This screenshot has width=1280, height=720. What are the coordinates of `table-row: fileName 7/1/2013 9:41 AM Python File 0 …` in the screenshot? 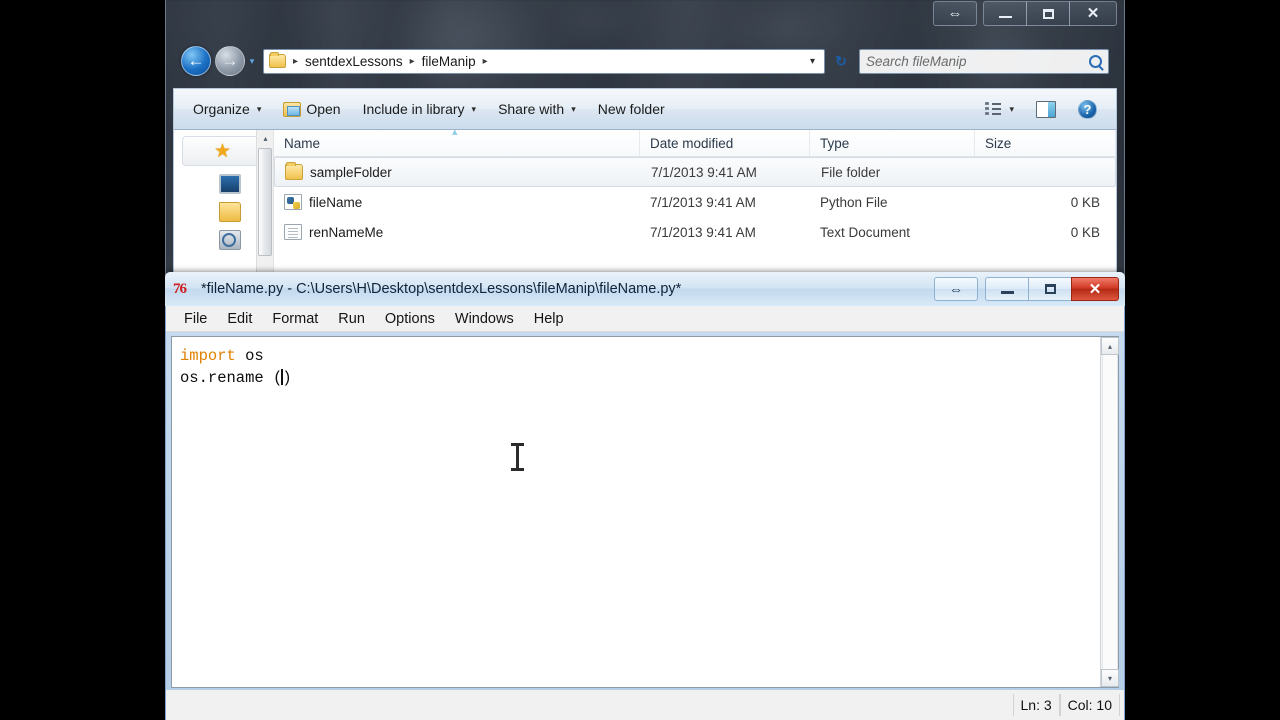 It's located at (695, 202).